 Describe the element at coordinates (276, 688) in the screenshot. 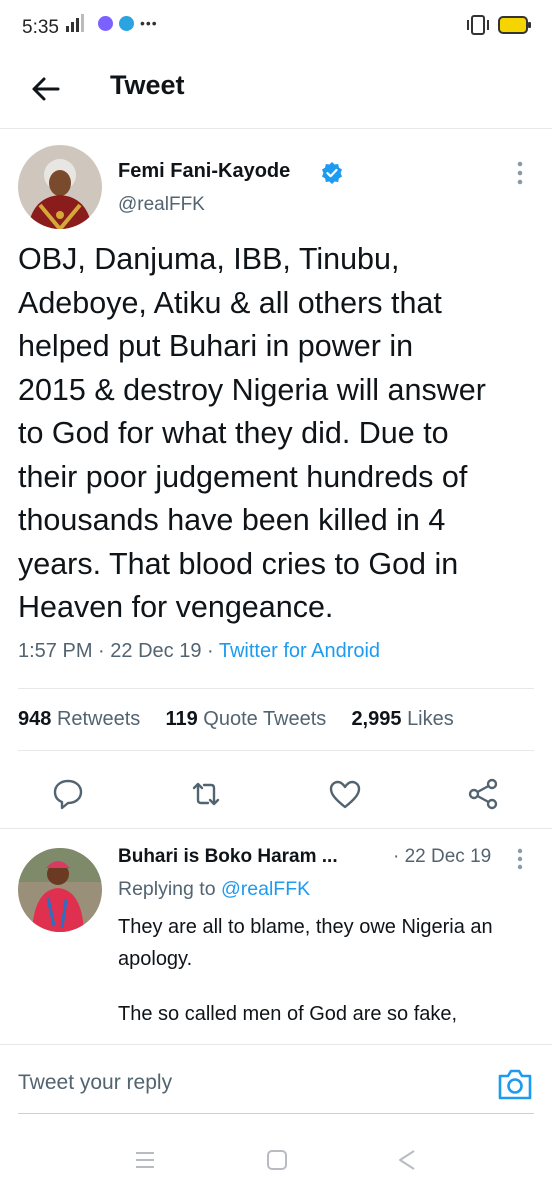

I see `meta-divider` at that location.